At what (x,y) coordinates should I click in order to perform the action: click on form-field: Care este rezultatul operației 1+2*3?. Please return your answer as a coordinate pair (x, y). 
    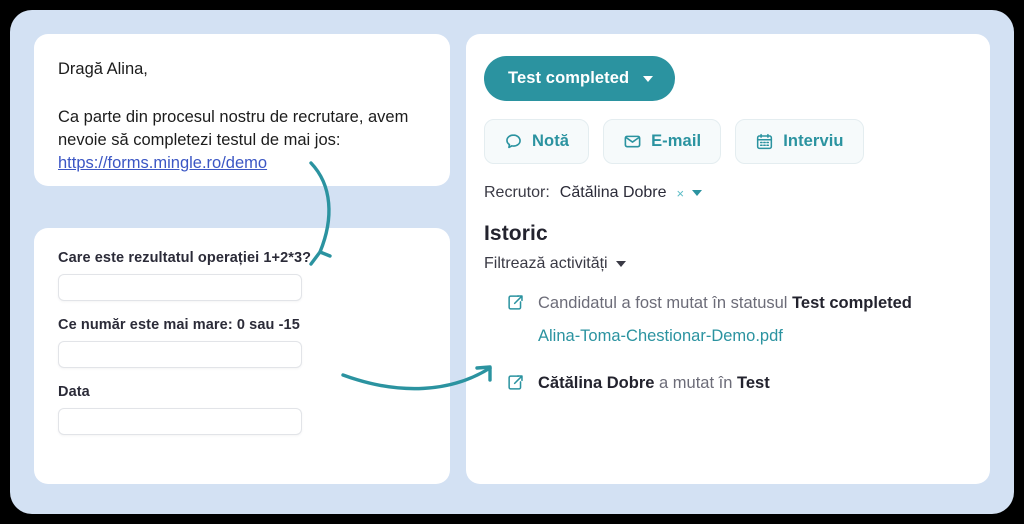
    Looking at the image, I should click on (242, 275).